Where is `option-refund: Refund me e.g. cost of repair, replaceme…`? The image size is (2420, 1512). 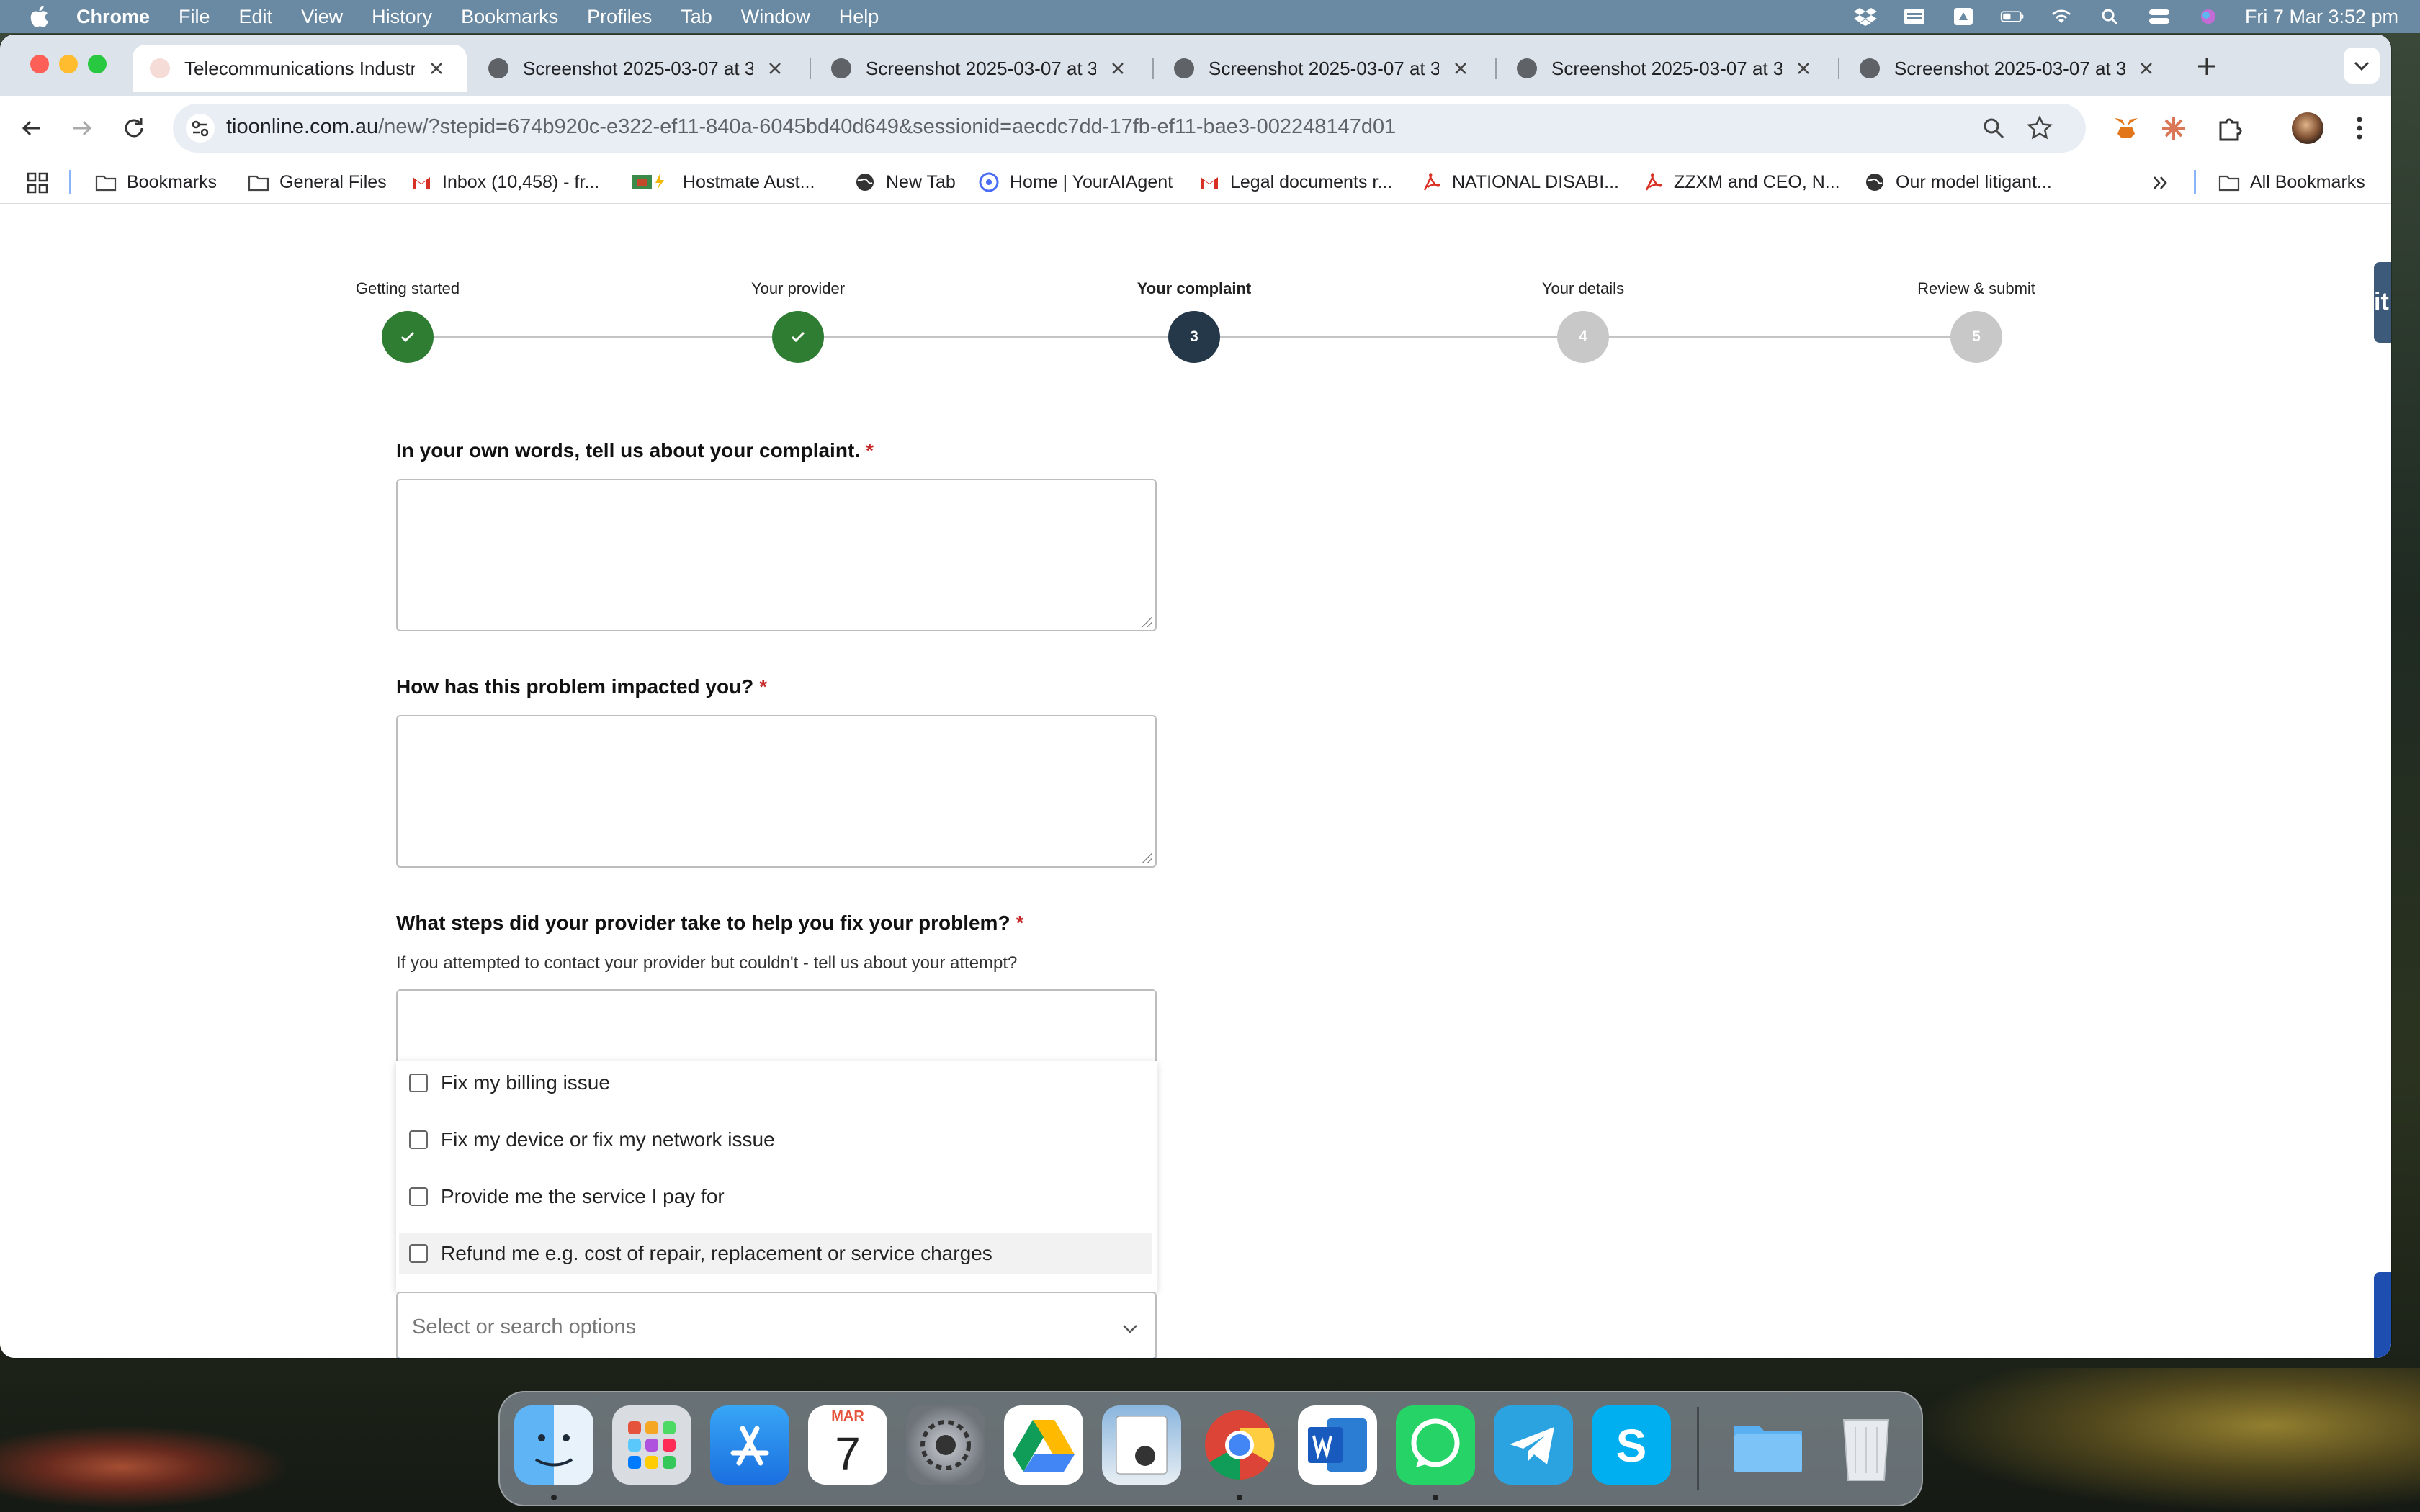
option-refund: Refund me e.g. cost of repair, replaceme… is located at coordinates (775, 1253).